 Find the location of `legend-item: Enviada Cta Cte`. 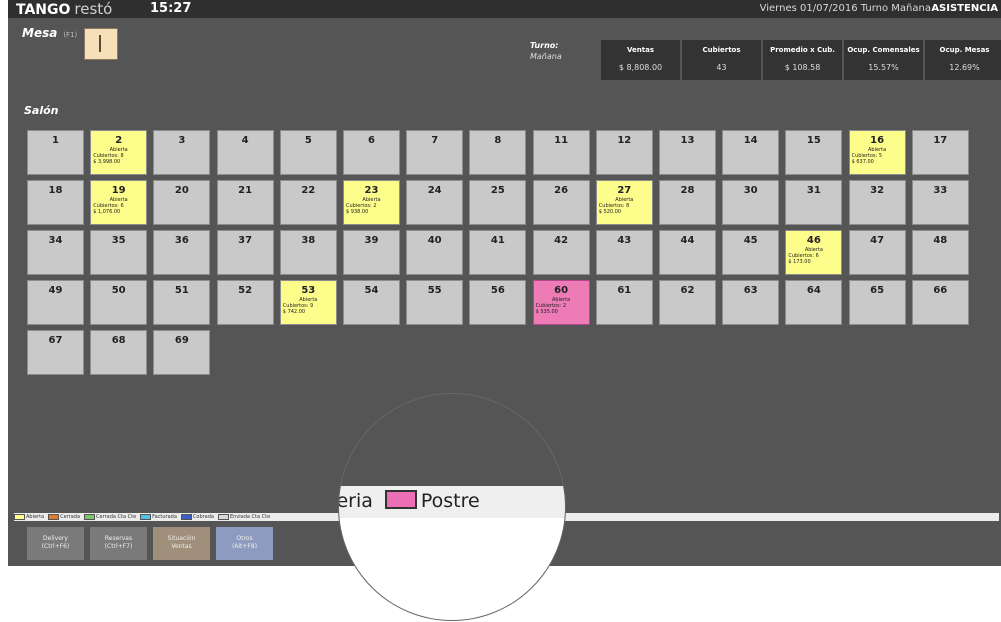

legend-item: Enviada Cta Cte is located at coordinates (244, 517).